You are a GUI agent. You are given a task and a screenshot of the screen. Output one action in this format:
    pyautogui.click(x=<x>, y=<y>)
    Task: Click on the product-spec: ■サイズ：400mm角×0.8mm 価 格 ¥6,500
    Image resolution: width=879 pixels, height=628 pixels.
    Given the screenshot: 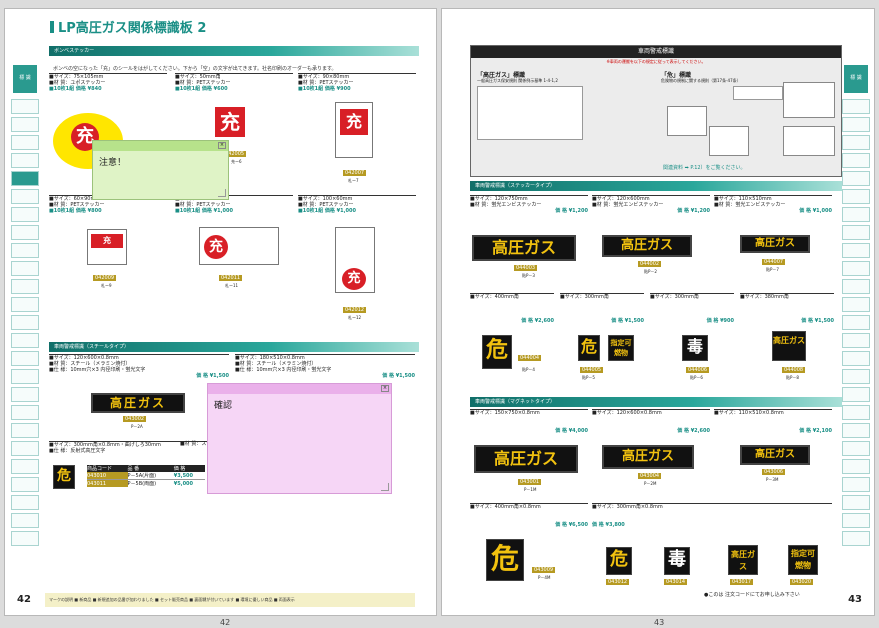 What is the action you would take?
    pyautogui.click(x=529, y=515)
    